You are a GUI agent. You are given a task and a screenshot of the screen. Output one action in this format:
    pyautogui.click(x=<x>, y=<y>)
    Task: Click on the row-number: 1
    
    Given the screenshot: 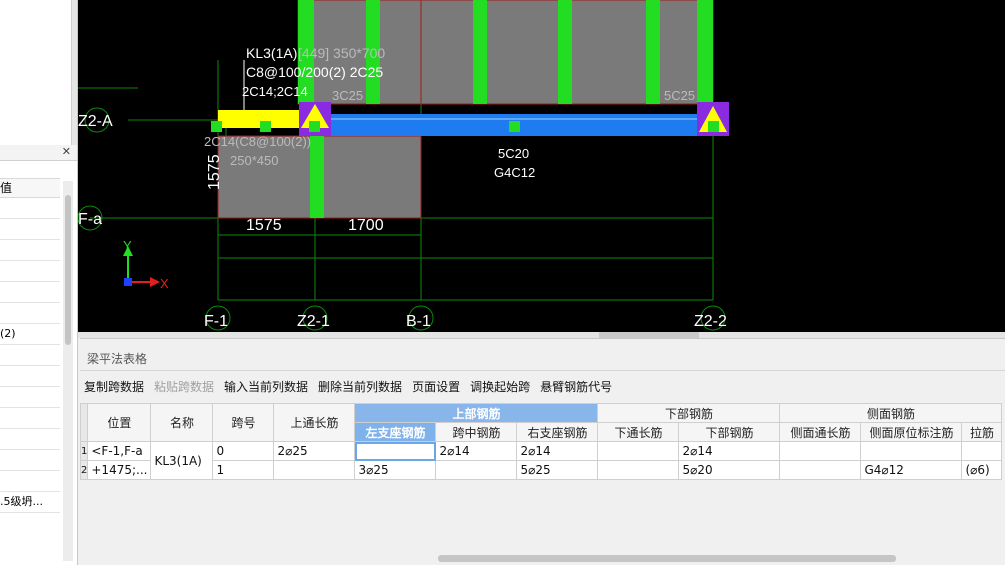 What is the action you would take?
    pyautogui.click(x=84, y=451)
    